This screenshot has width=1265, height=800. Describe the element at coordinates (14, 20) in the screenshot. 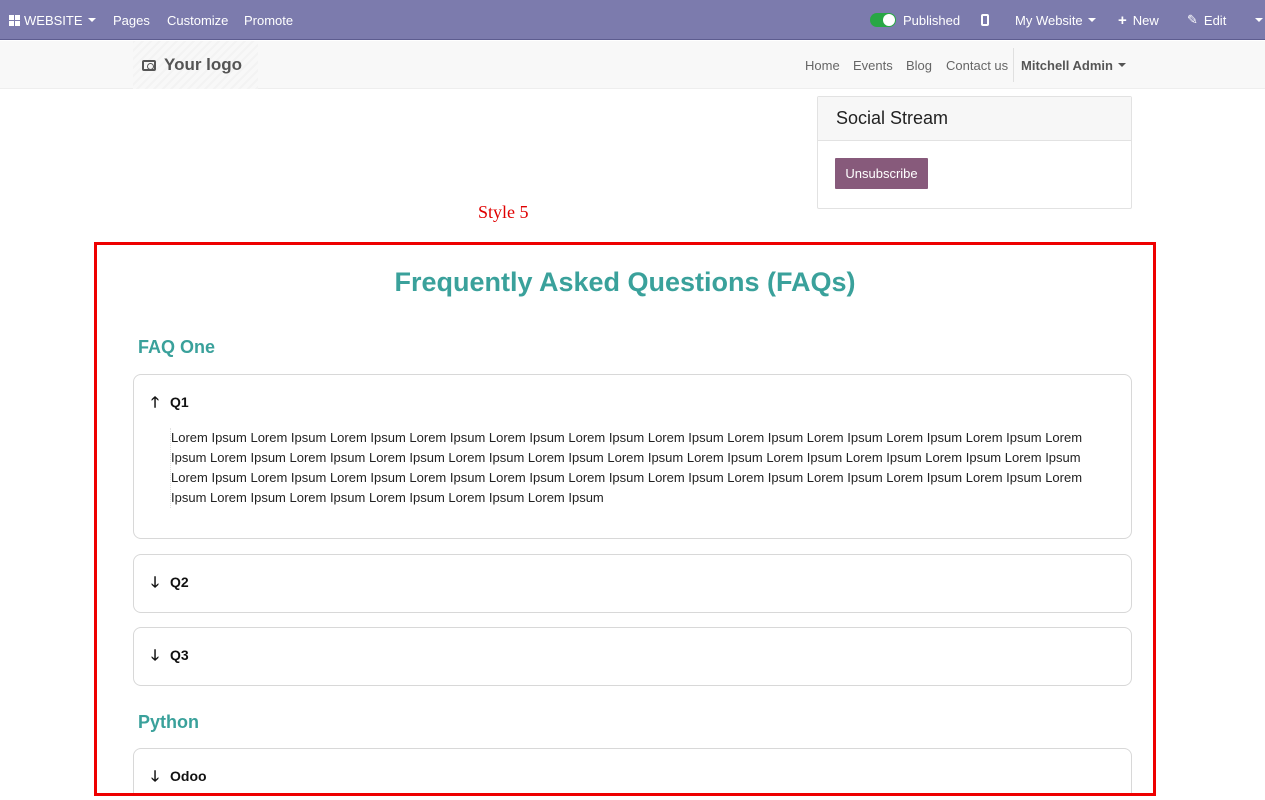

I see `apps-grid-icon` at that location.